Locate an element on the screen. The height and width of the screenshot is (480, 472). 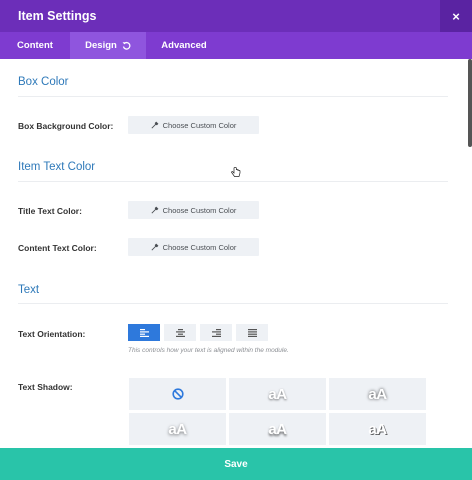
tab-content: Content is located at coordinates (35, 45).